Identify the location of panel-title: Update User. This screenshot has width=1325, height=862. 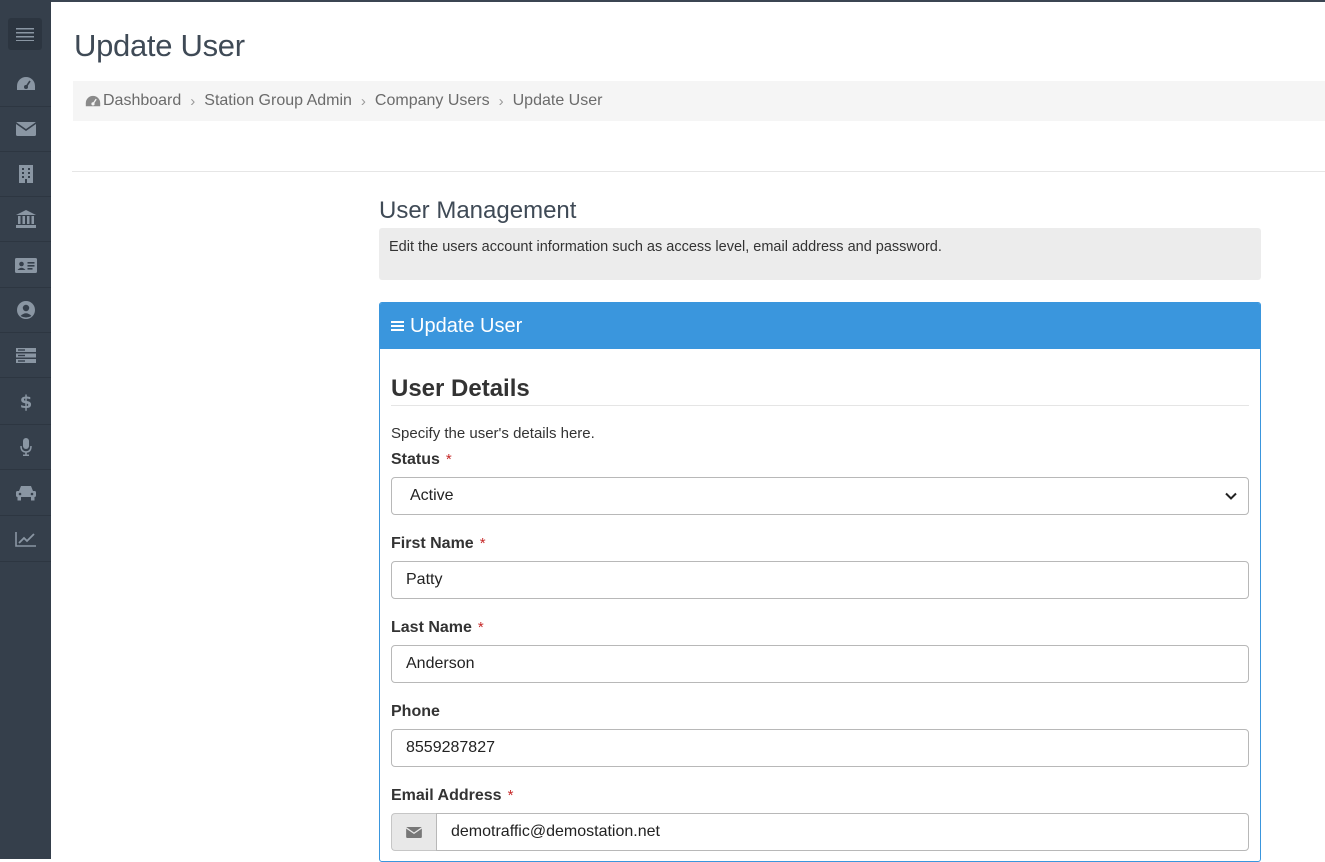
(466, 325).